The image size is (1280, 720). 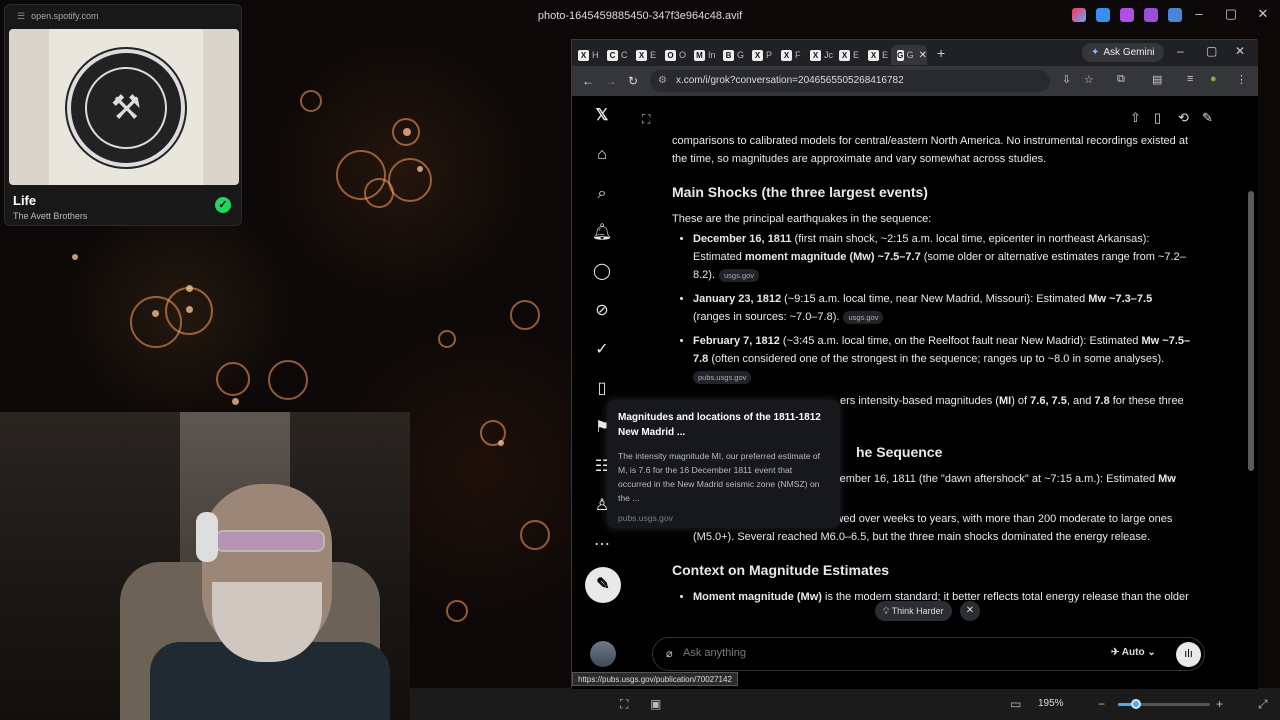 I want to click on tab-label: F, so click(x=798, y=55).